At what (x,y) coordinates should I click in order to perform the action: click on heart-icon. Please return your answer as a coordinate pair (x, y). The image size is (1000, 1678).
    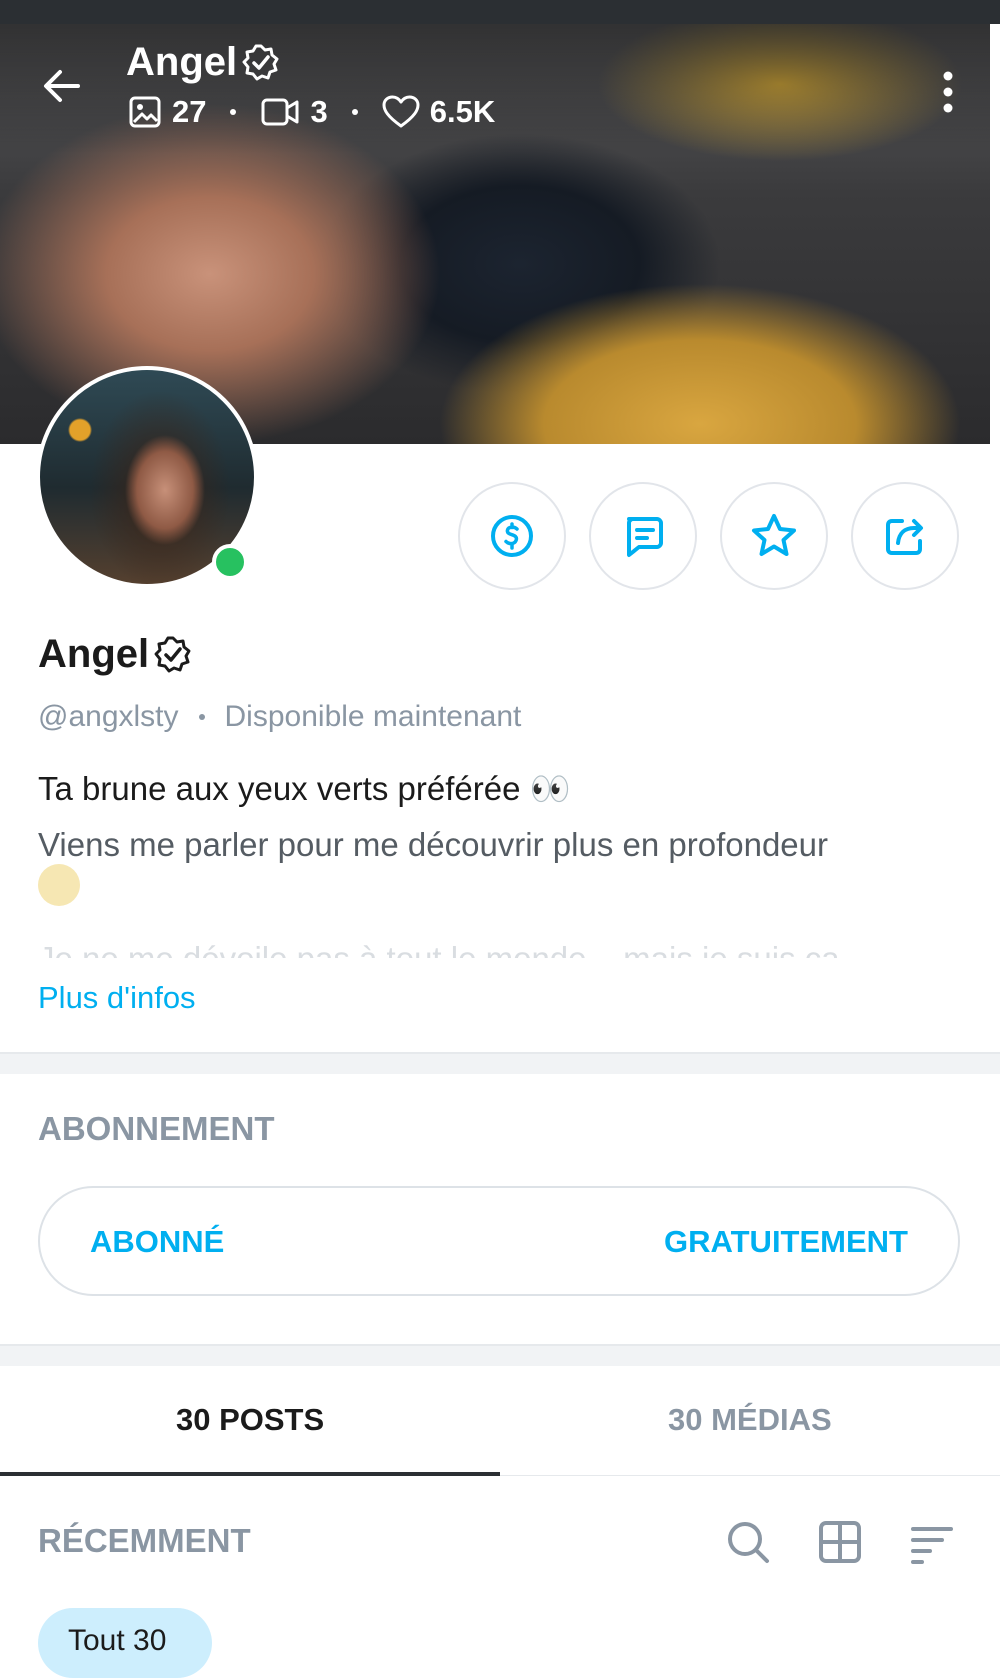
    Looking at the image, I should click on (401, 111).